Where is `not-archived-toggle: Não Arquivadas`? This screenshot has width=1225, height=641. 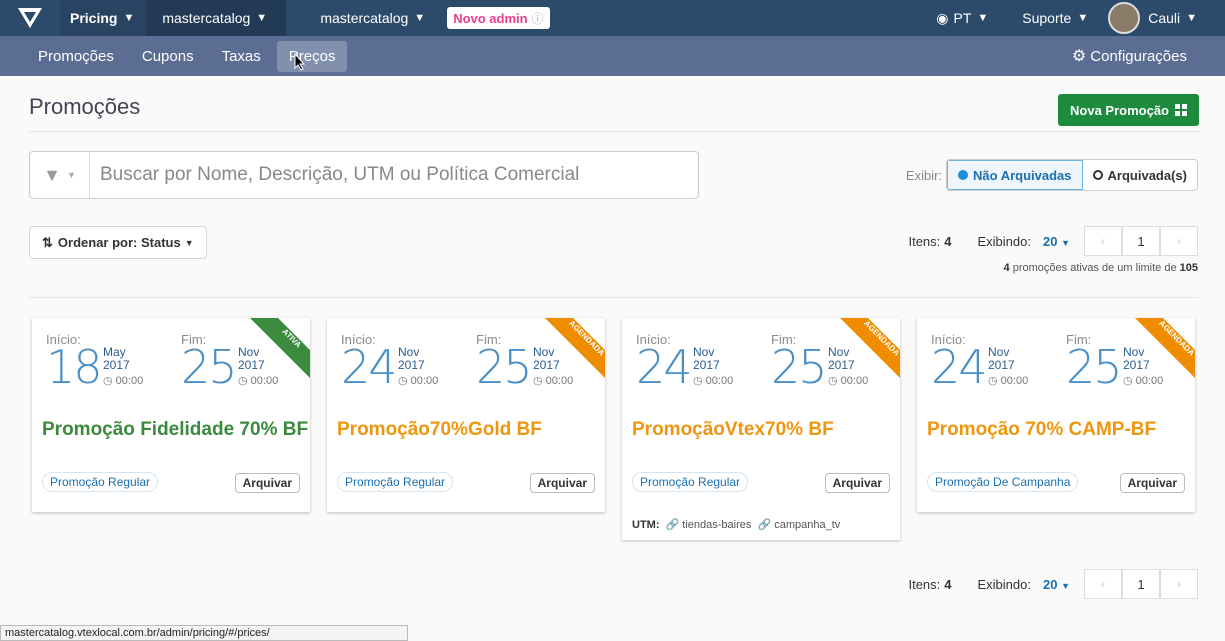 not-archived-toggle: Não Arquivadas is located at coordinates (1015, 175).